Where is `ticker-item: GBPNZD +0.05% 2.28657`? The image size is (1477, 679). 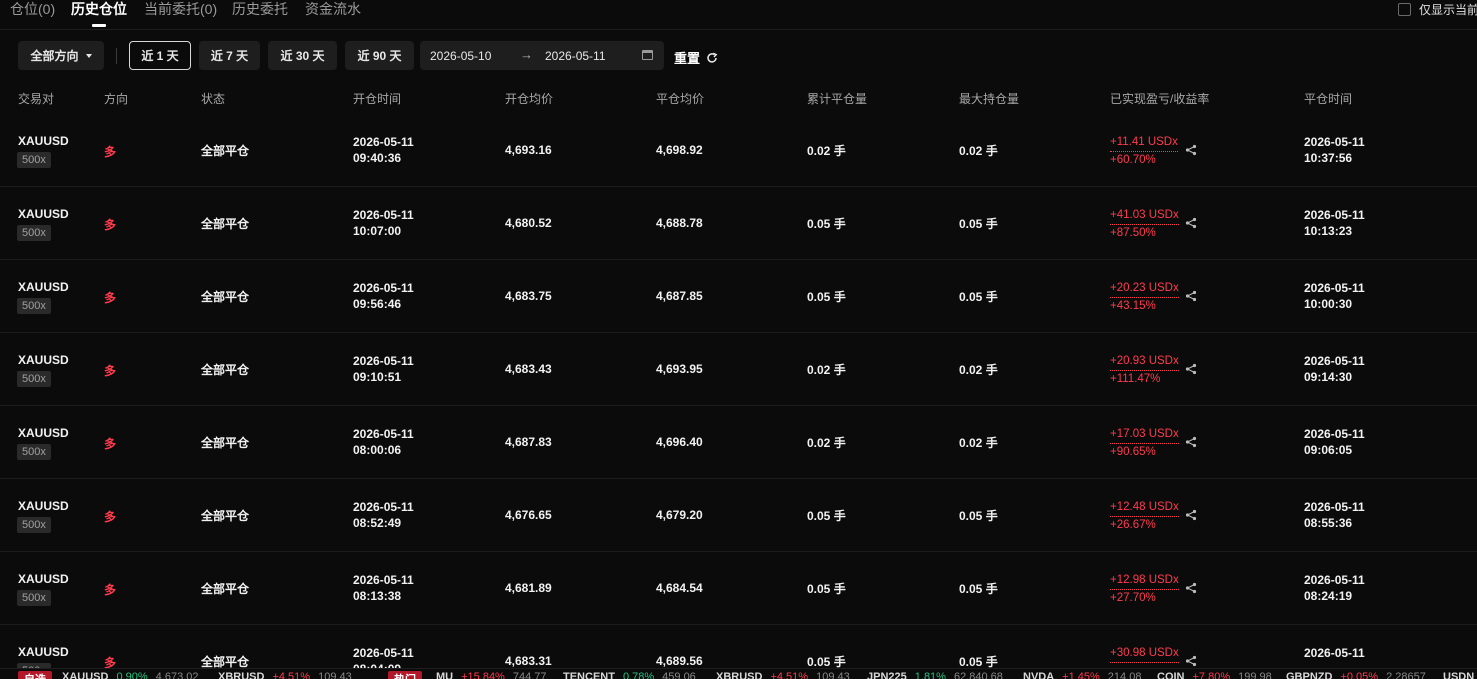
ticker-item: GBPNZD +0.05% 2.28657 is located at coordinates (1356, 675).